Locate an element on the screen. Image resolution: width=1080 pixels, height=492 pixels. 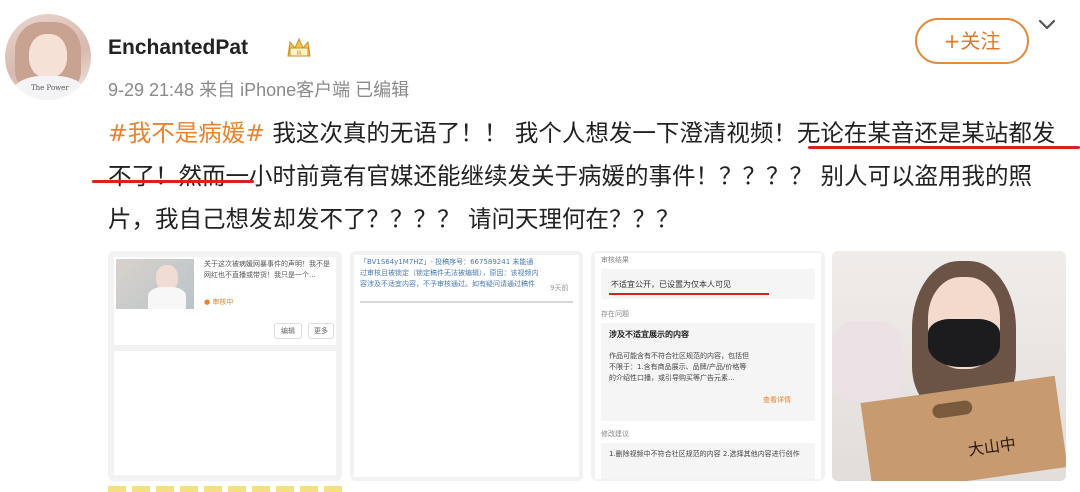
result-header: 审核结果 is located at coordinates (615, 260).